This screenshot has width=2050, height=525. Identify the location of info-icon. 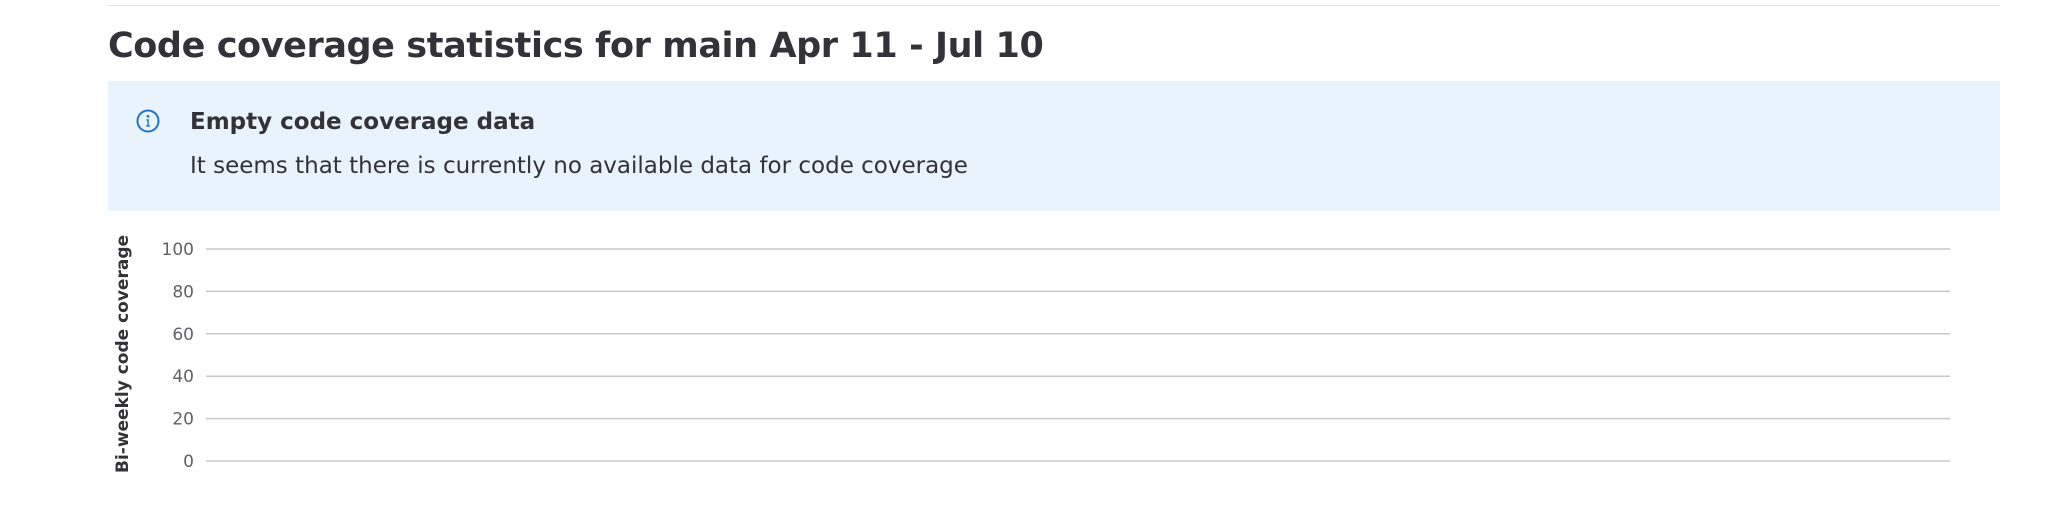
(148, 121).